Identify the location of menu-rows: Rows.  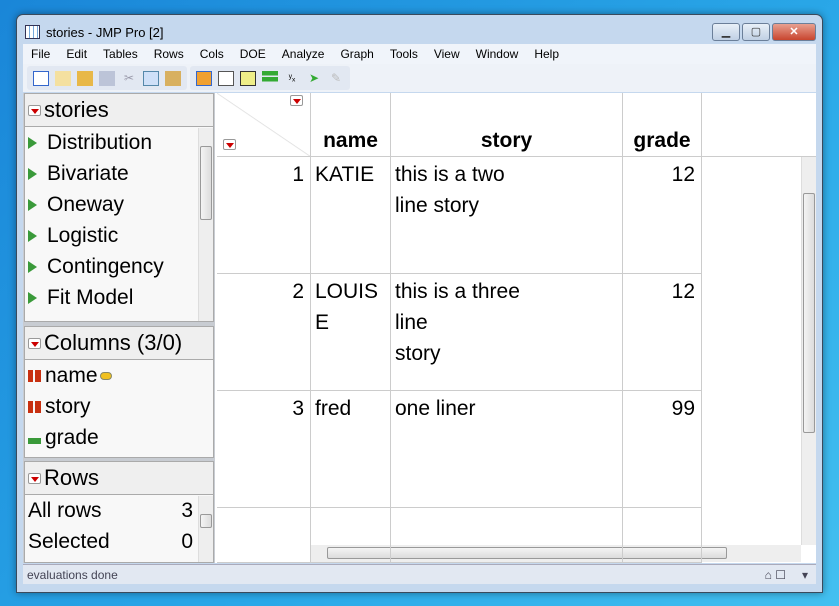
(169, 54).